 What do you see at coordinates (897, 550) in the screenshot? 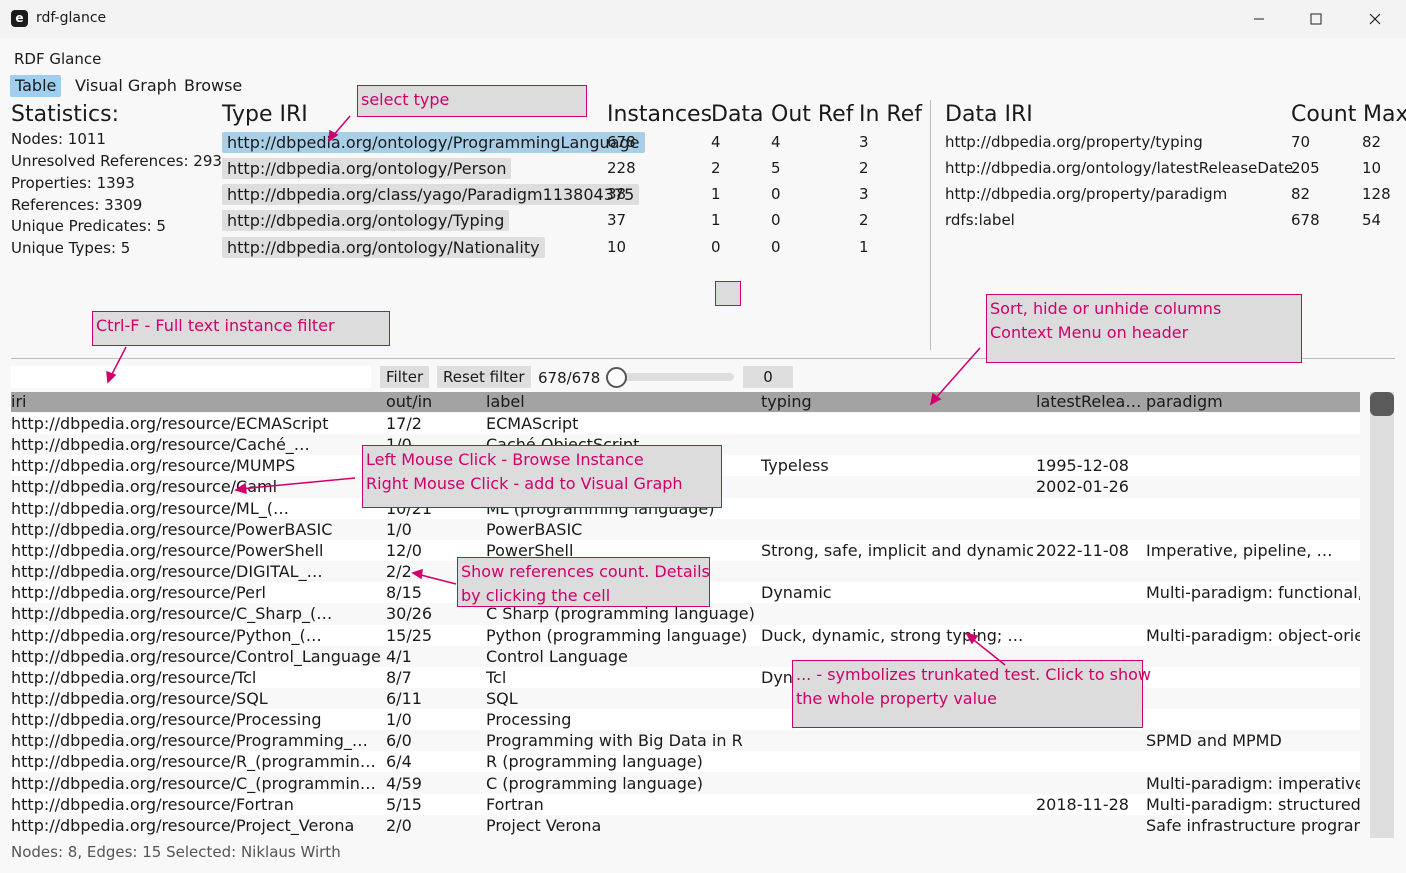
I see `cell-typing: Strong, safe, implicit and dynamic` at bounding box center [897, 550].